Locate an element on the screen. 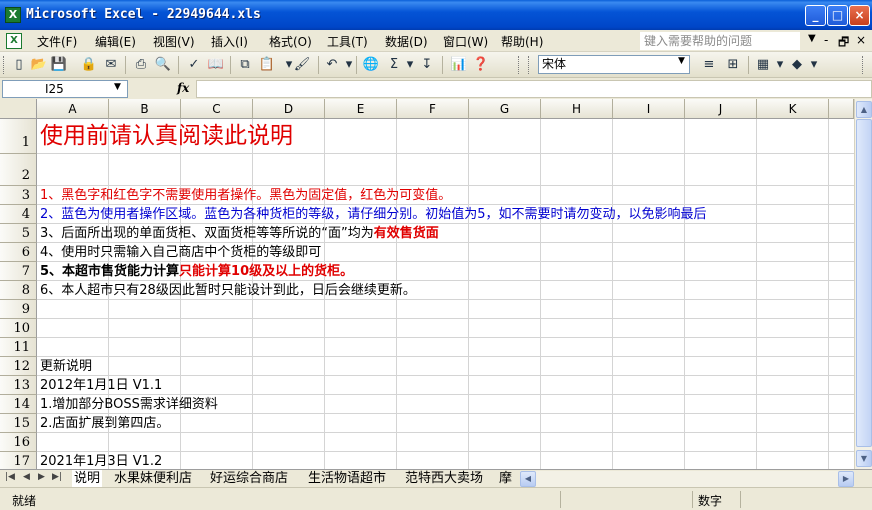  sheet-tab-fantasy-mall: 范特西大卖场 is located at coordinates (444, 478).